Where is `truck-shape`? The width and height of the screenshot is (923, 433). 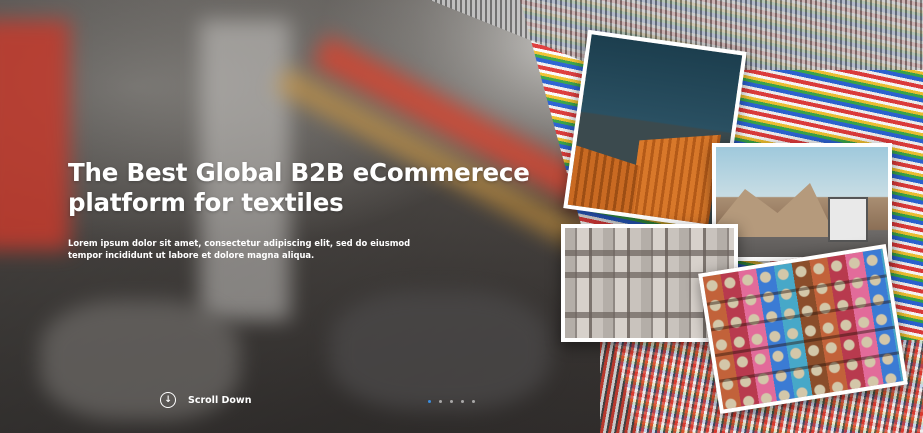
truck-shape is located at coordinates (848, 219).